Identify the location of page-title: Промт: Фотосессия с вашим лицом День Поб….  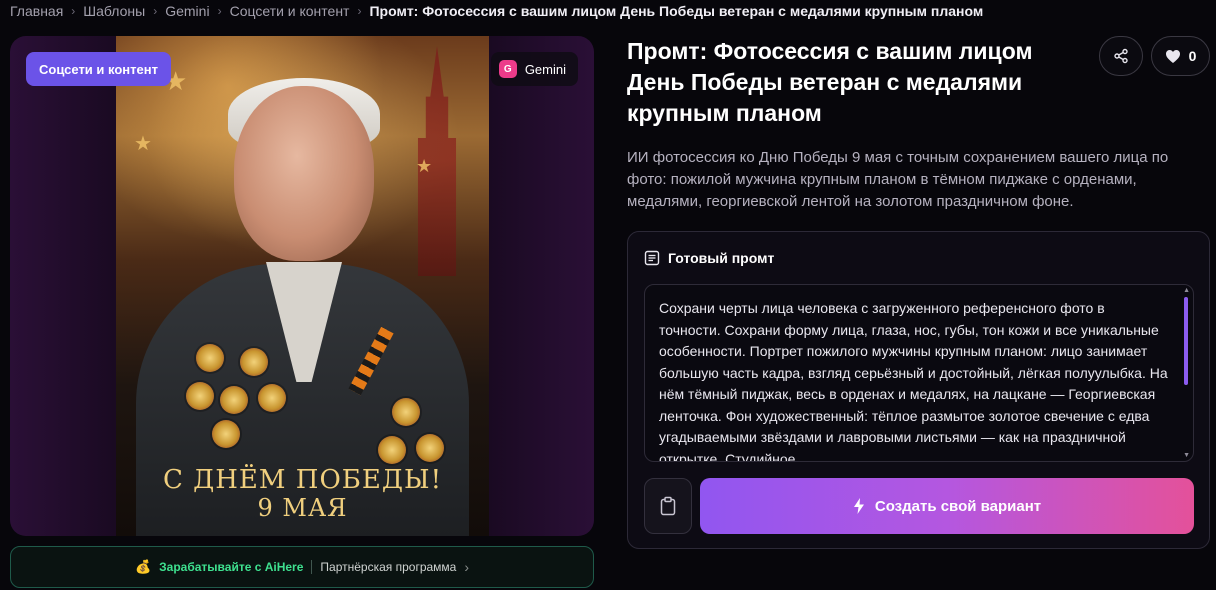
(830, 82).